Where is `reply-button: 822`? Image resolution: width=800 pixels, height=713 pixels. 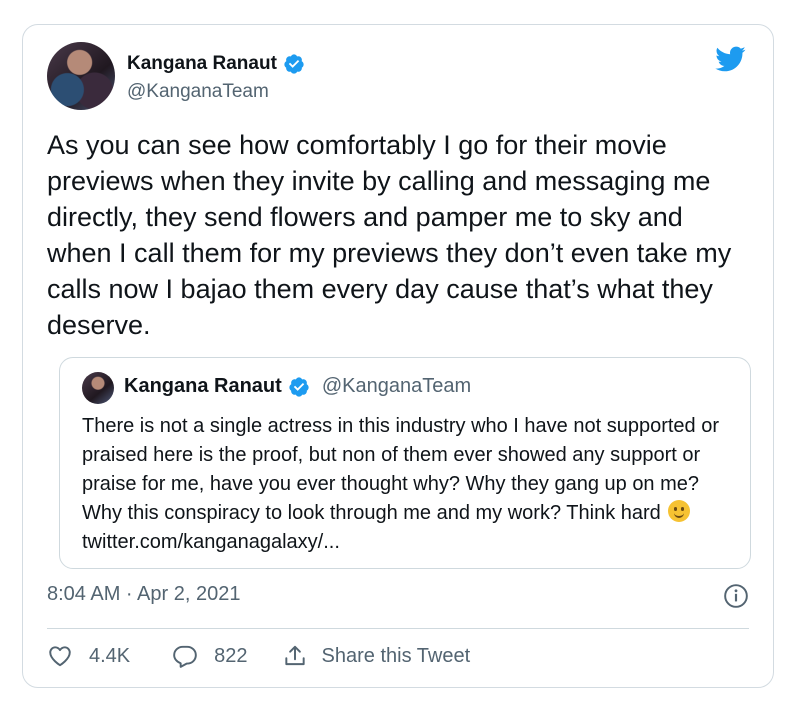
reply-button: 822 is located at coordinates (210, 656).